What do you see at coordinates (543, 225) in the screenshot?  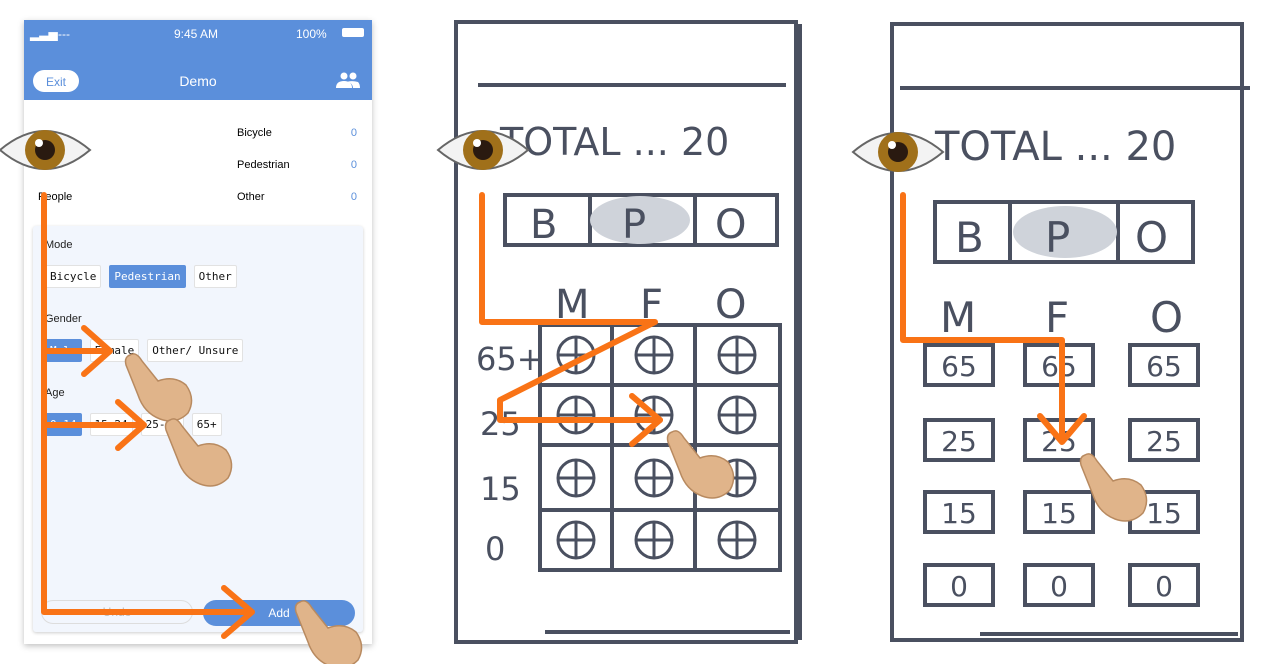 I see `sketch-1-mode: B` at bounding box center [543, 225].